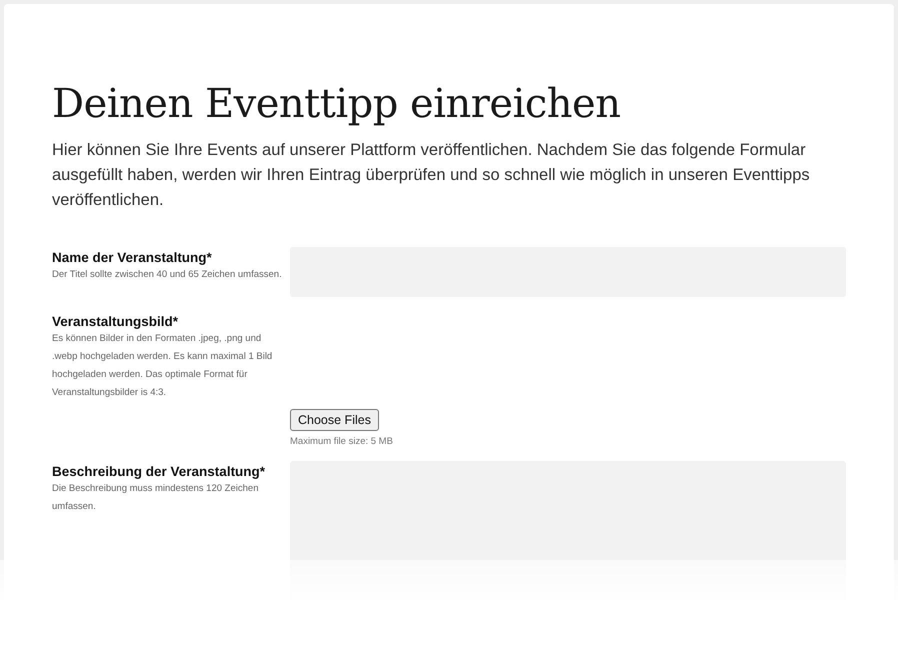  I want to click on choose-files-button: Choose Files, so click(334, 420).